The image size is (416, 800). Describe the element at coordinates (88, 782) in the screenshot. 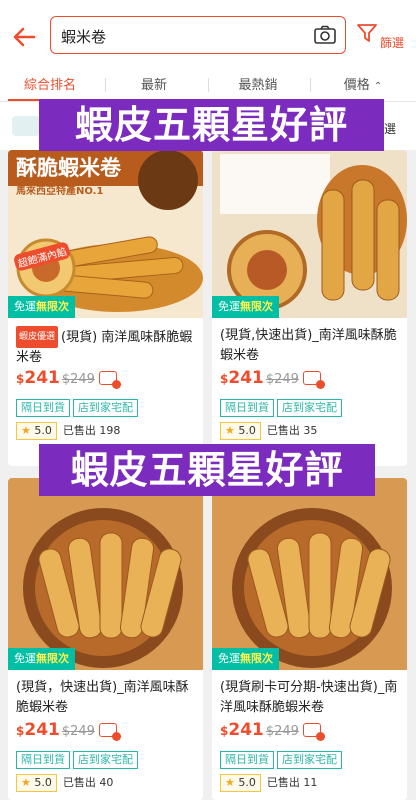

I see `sold-count: 已售出 40` at that location.